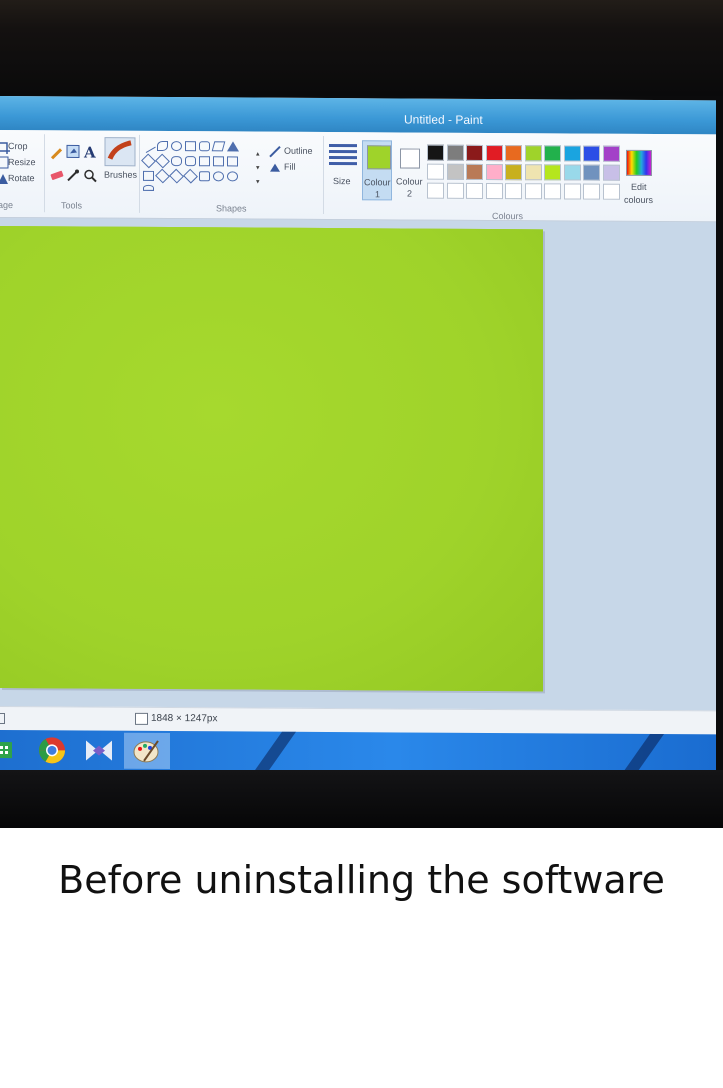 The image size is (723, 1088). Describe the element at coordinates (7, 205) in the screenshot. I see `image-group-label: age` at that location.